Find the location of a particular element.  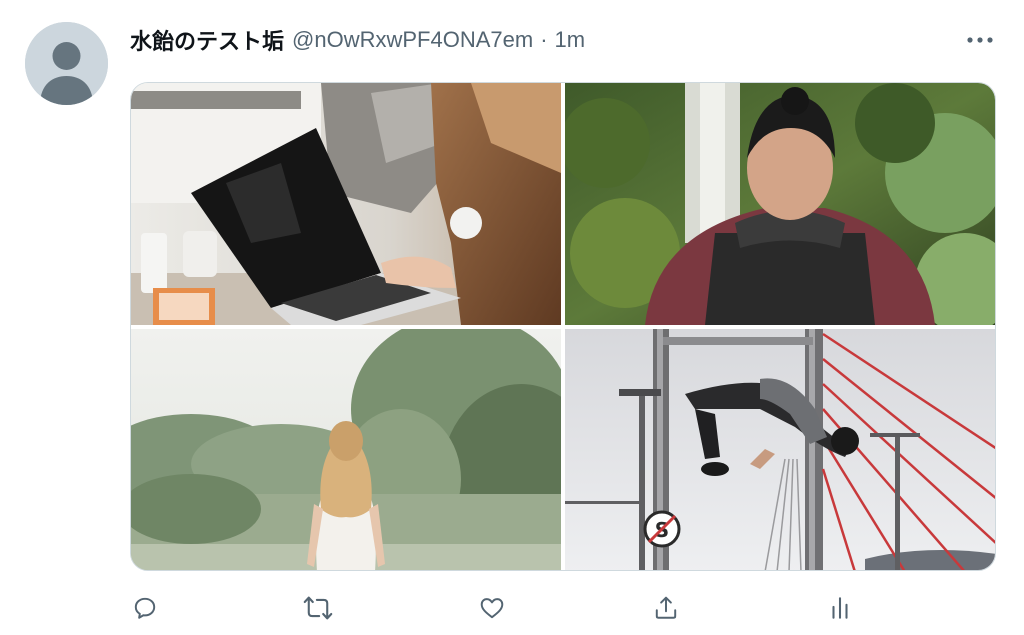

analytics-icon is located at coordinates (840, 608).